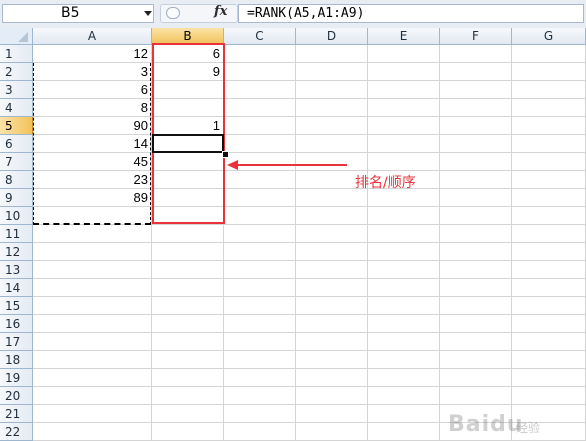  Describe the element at coordinates (528, 428) in the screenshot. I see `watermark-suffix: 经验` at that location.